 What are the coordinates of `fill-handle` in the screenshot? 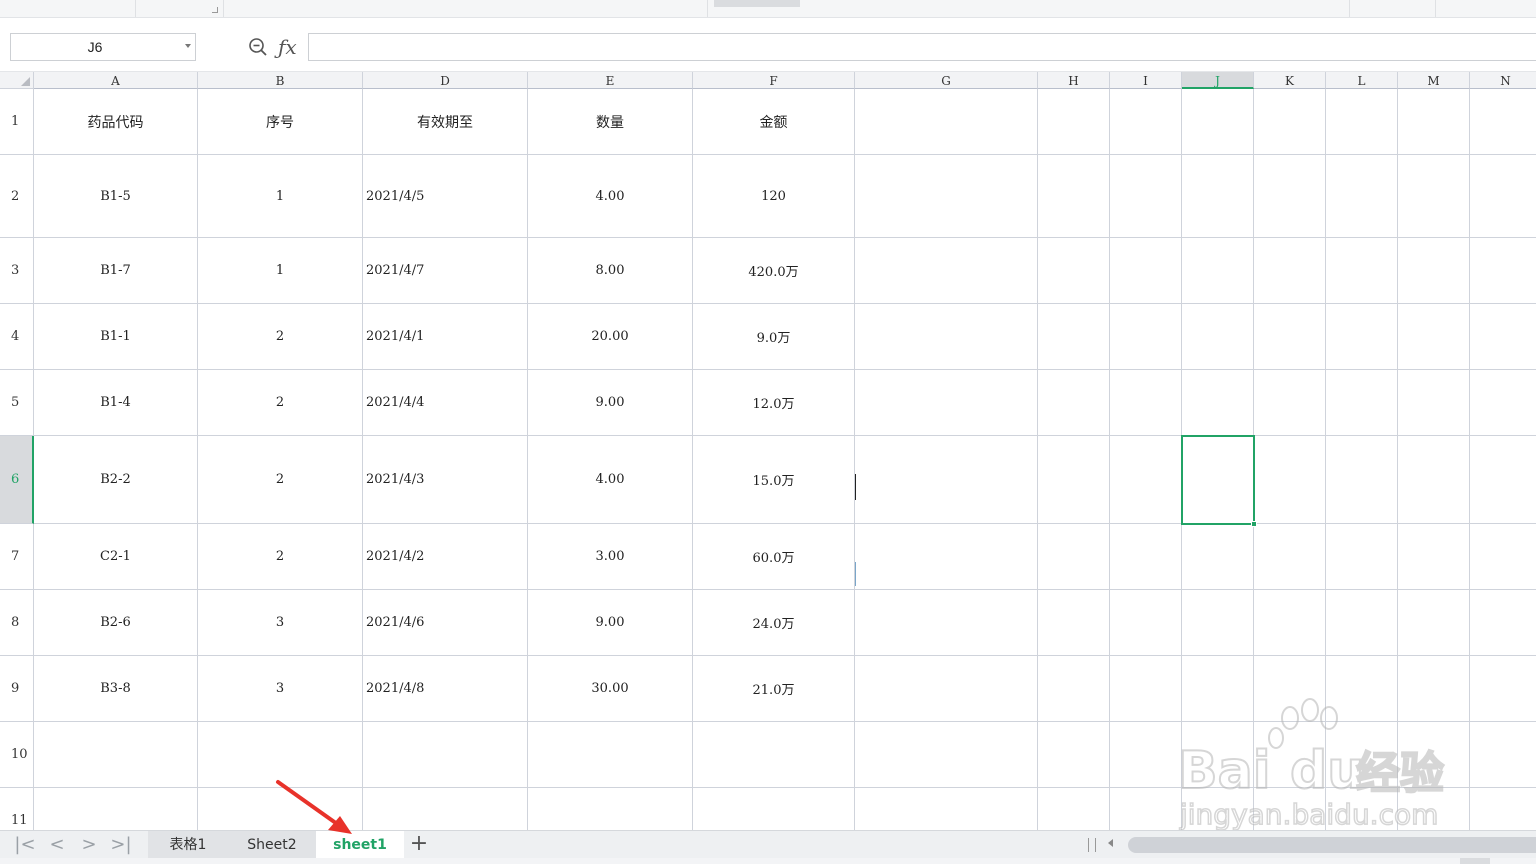 It's located at (1254, 524).